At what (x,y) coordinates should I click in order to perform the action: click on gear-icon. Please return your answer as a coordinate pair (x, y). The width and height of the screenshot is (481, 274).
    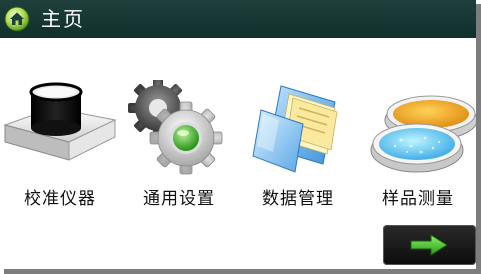
    Looking at the image, I should click on (175, 127).